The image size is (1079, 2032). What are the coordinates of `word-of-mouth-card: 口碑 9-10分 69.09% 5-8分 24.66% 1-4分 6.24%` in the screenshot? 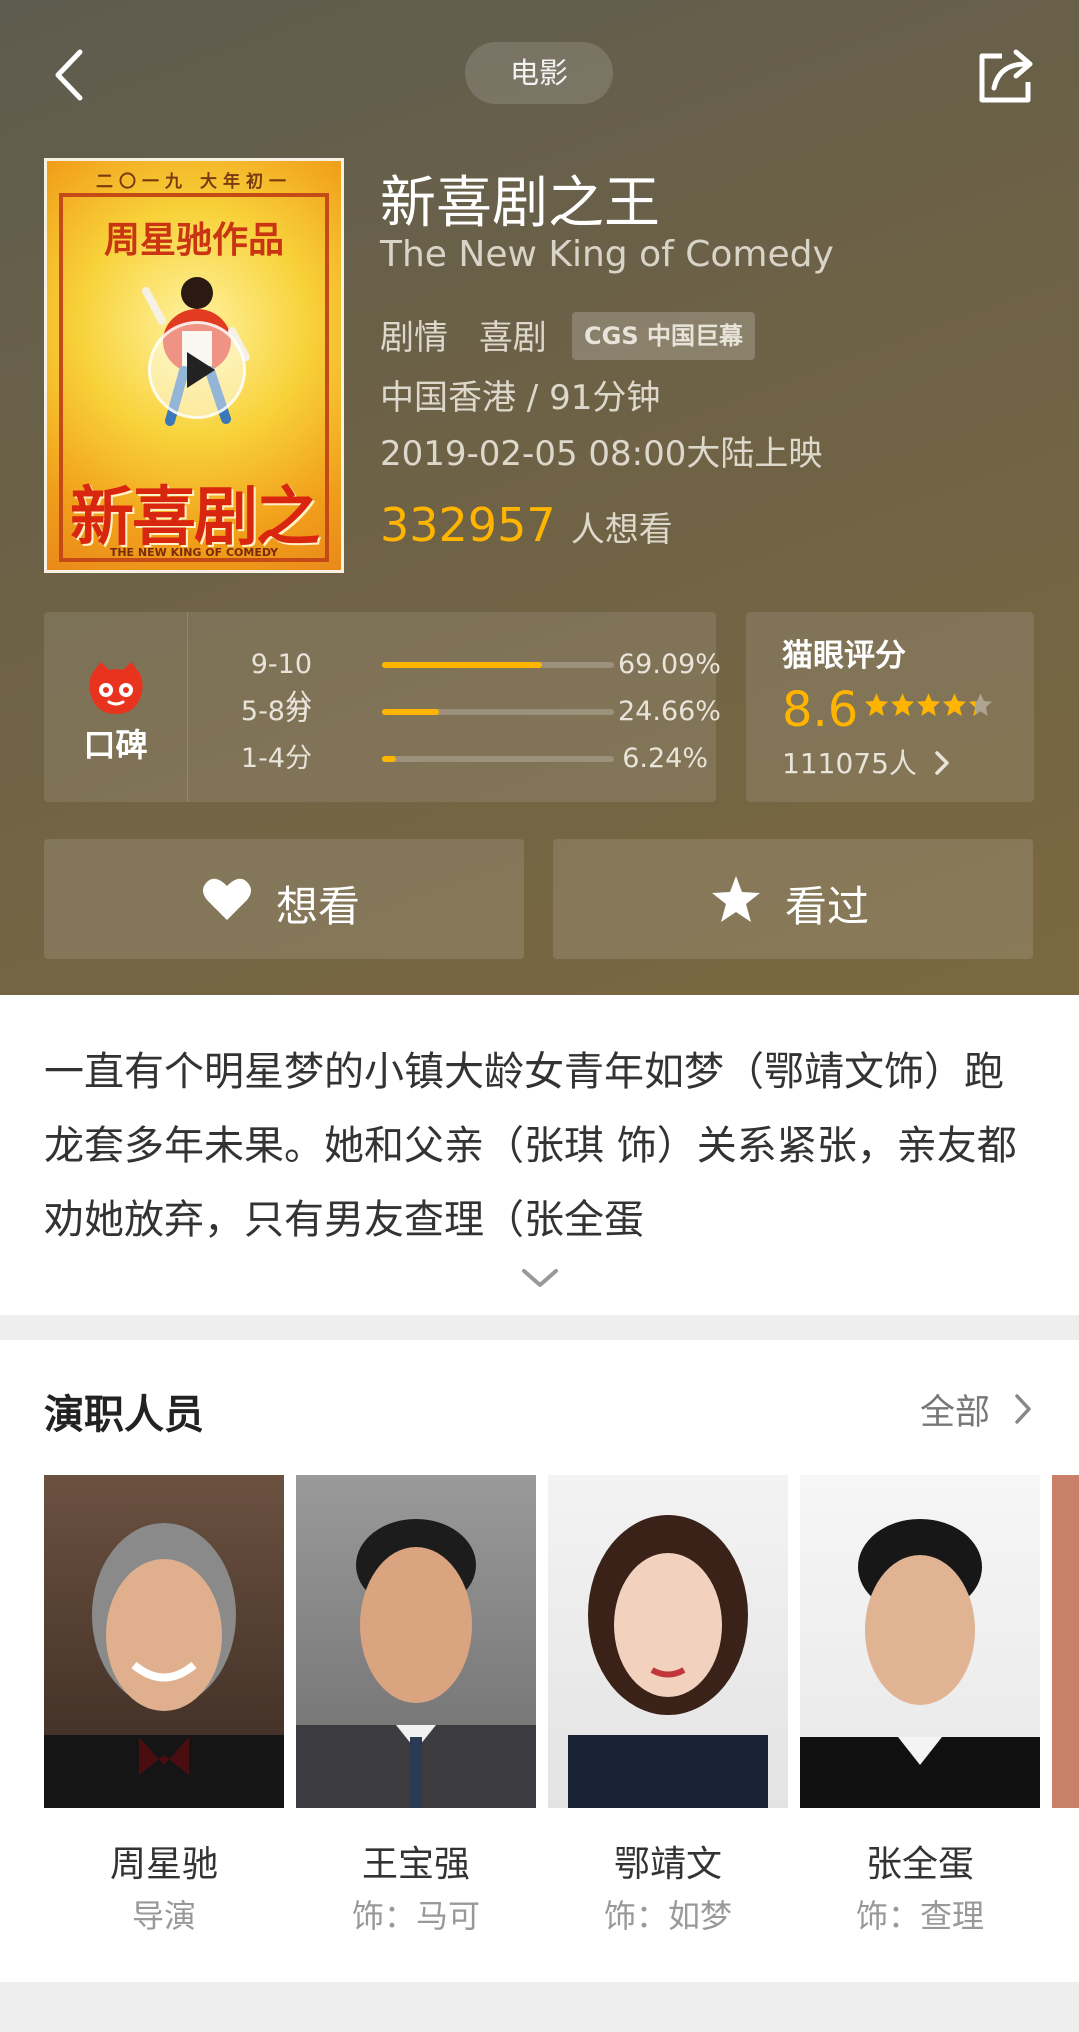 It's located at (382, 707).